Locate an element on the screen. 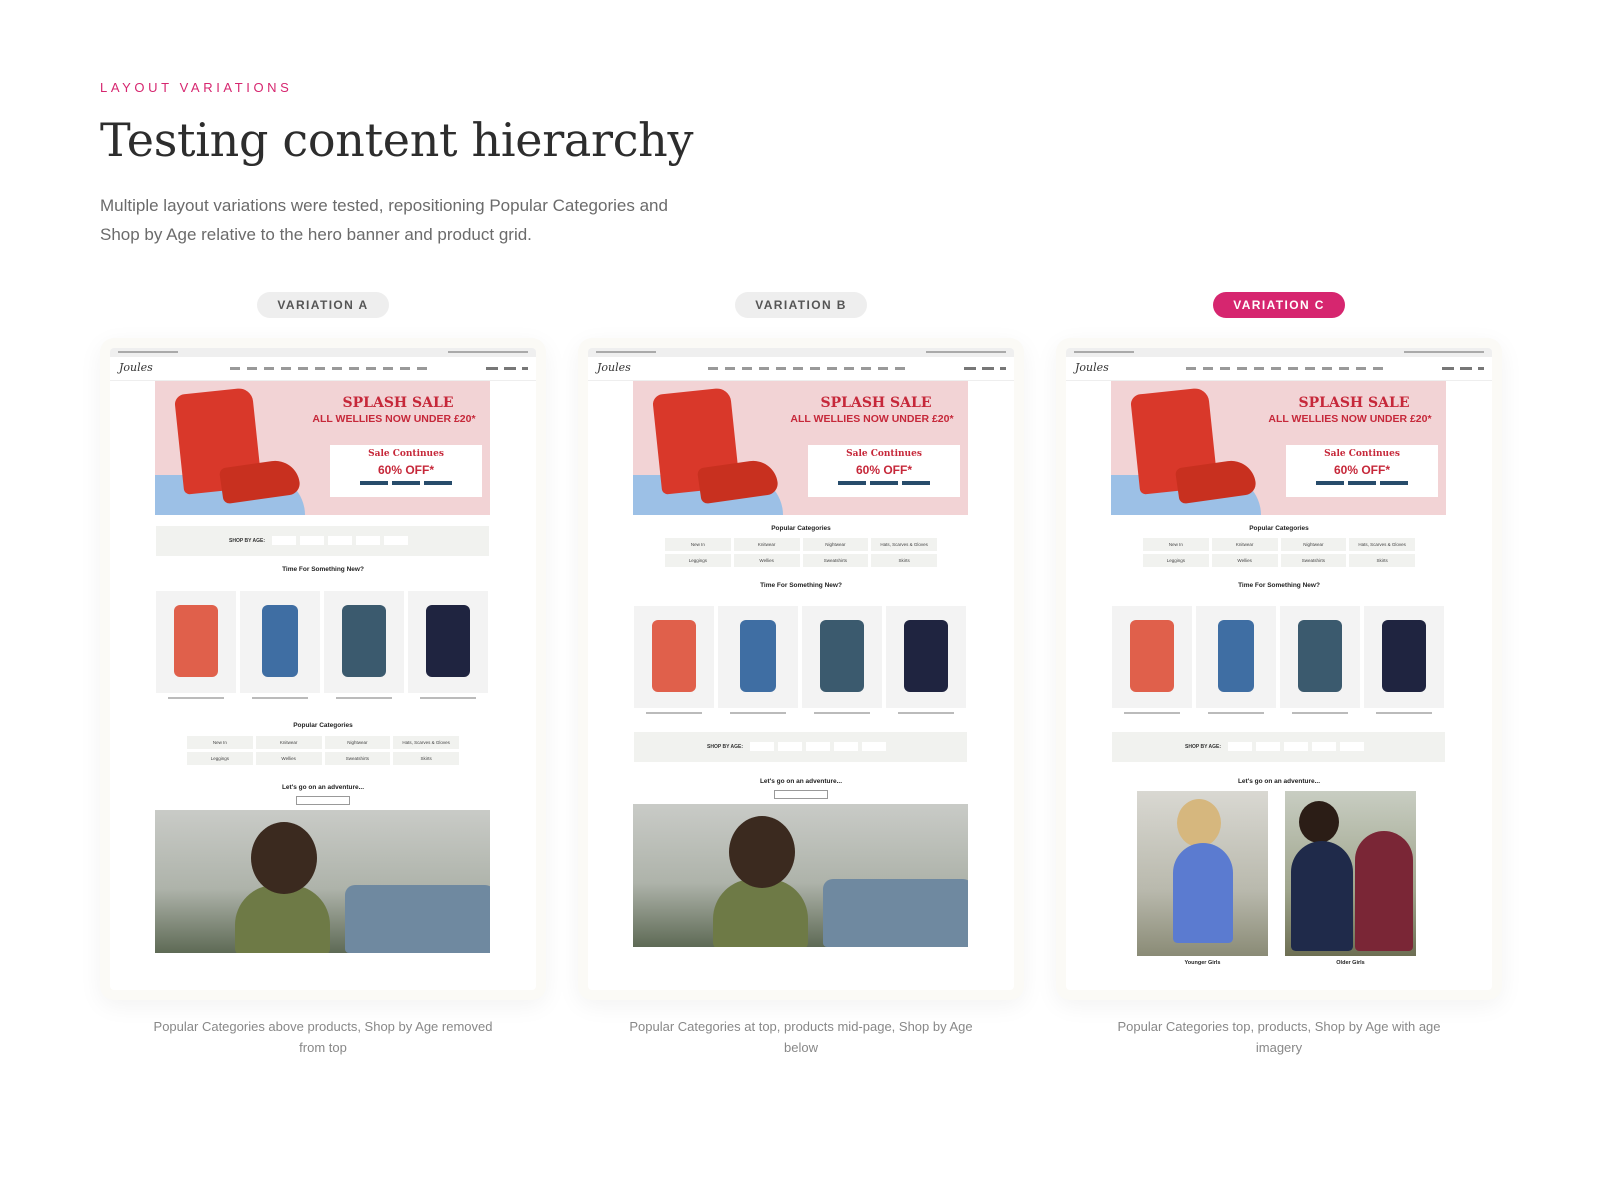 The width and height of the screenshot is (1600, 1200). variation-b-label: VARIATION B is located at coordinates (801, 305).